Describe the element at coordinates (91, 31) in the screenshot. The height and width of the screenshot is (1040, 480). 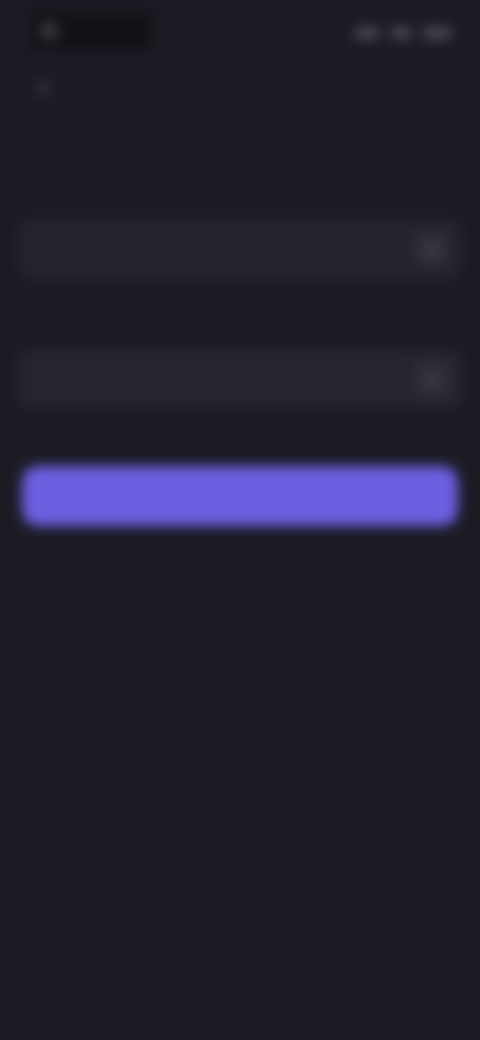
I see `status-left-pill` at that location.